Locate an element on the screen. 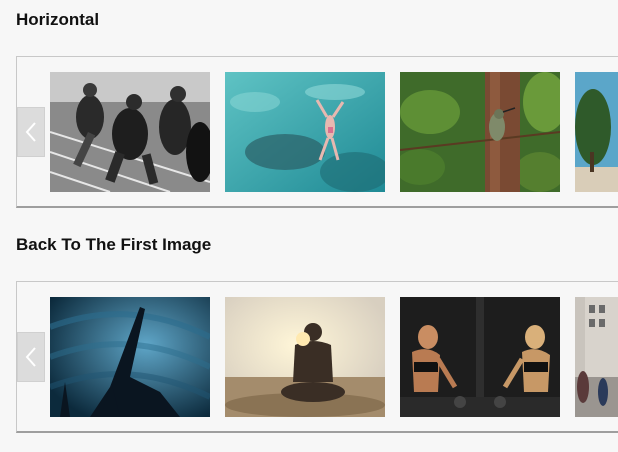 The image size is (618, 452). slide-image-hummingbird is located at coordinates (480, 132).